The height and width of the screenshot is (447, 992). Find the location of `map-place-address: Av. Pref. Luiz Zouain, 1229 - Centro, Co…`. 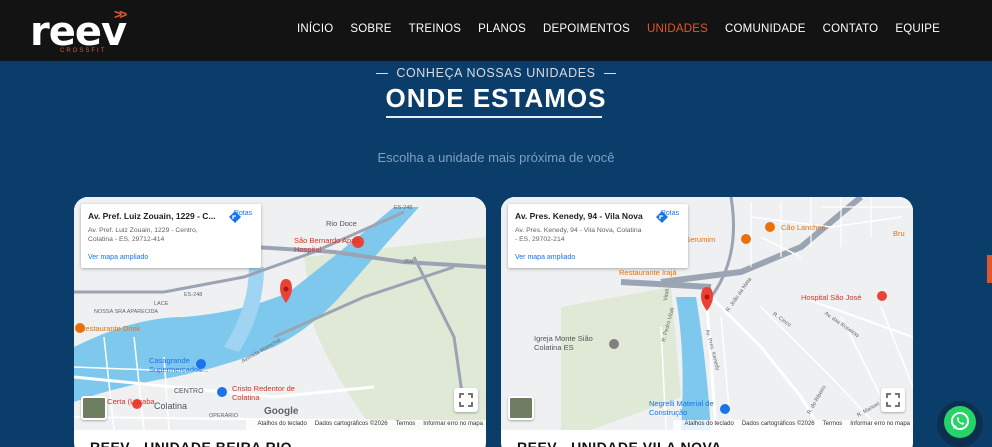

map-place-address: Av. Pref. Luiz Zouain, 1229 - Centro, Co… is located at coordinates (143, 235).